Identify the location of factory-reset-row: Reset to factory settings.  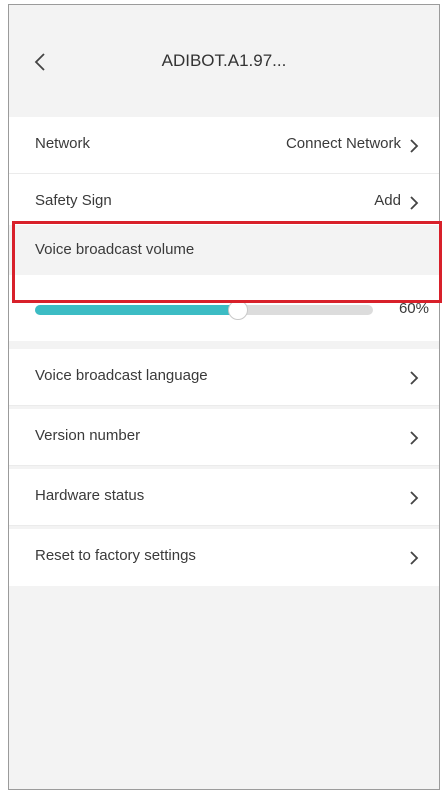
(224, 557).